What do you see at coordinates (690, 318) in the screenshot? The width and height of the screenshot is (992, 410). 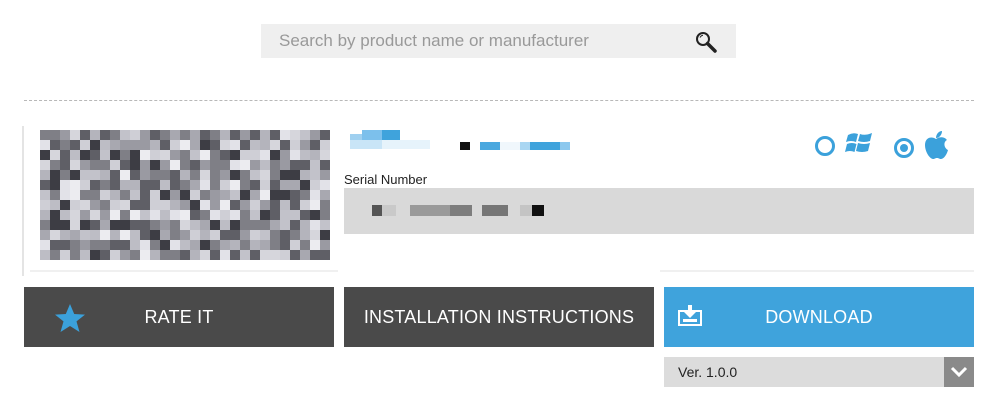 I see `download-icon` at bounding box center [690, 318].